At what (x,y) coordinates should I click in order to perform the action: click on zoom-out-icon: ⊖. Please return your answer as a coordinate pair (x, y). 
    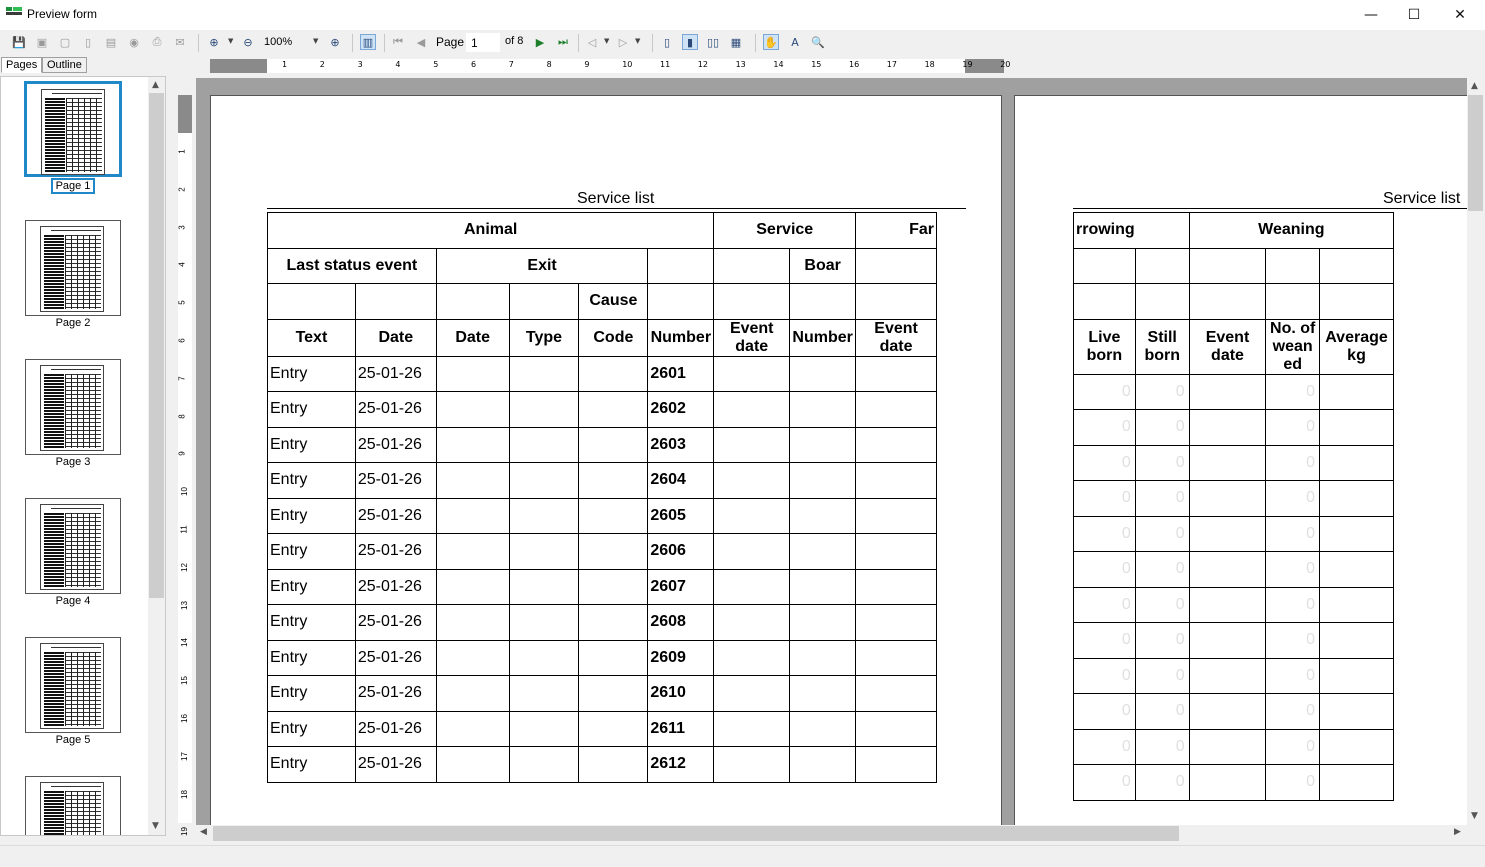
    Looking at the image, I should click on (248, 42).